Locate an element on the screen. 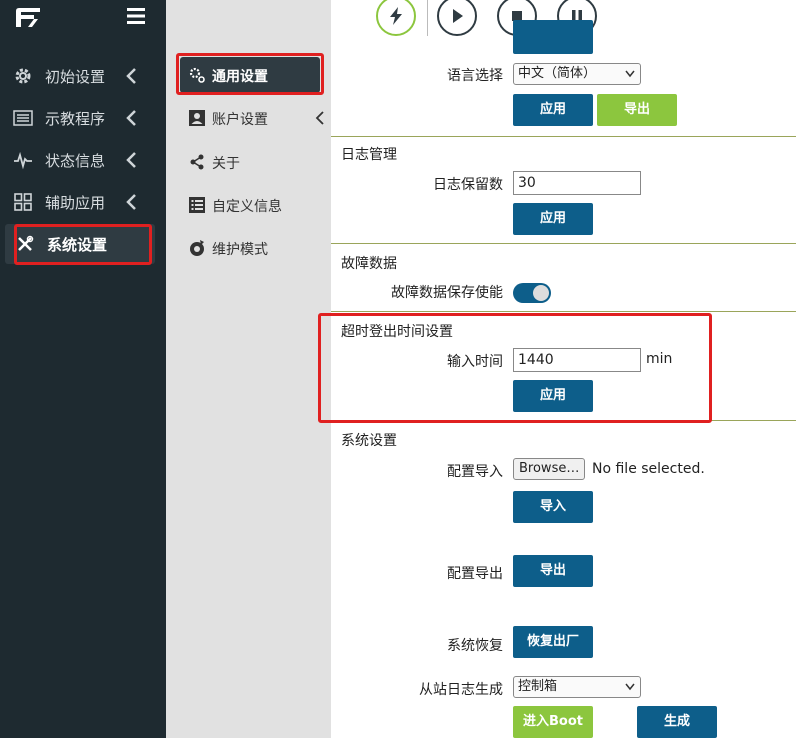  subnav-item-general: 通用设置 is located at coordinates (250, 75).